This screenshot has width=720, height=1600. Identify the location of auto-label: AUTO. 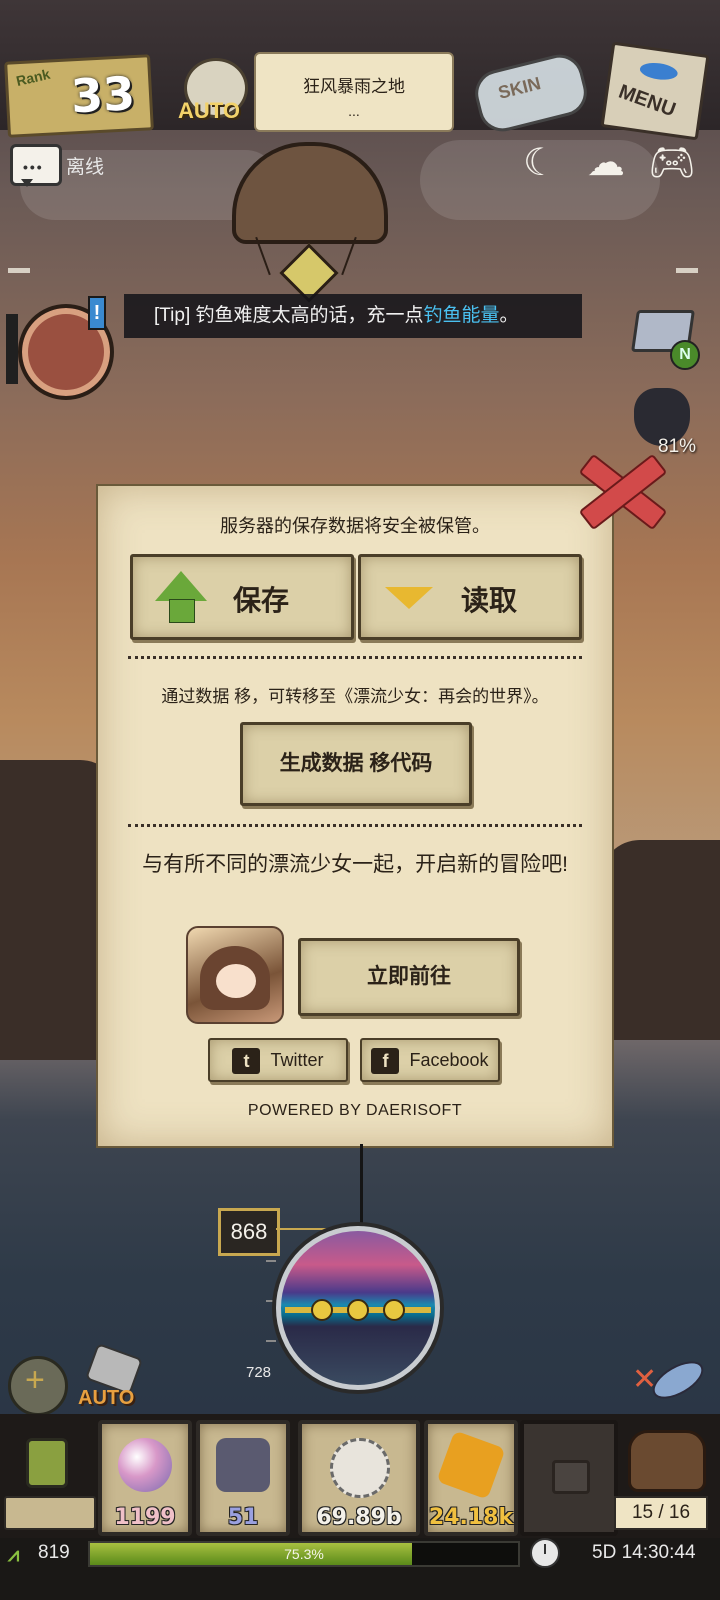
(209, 110).